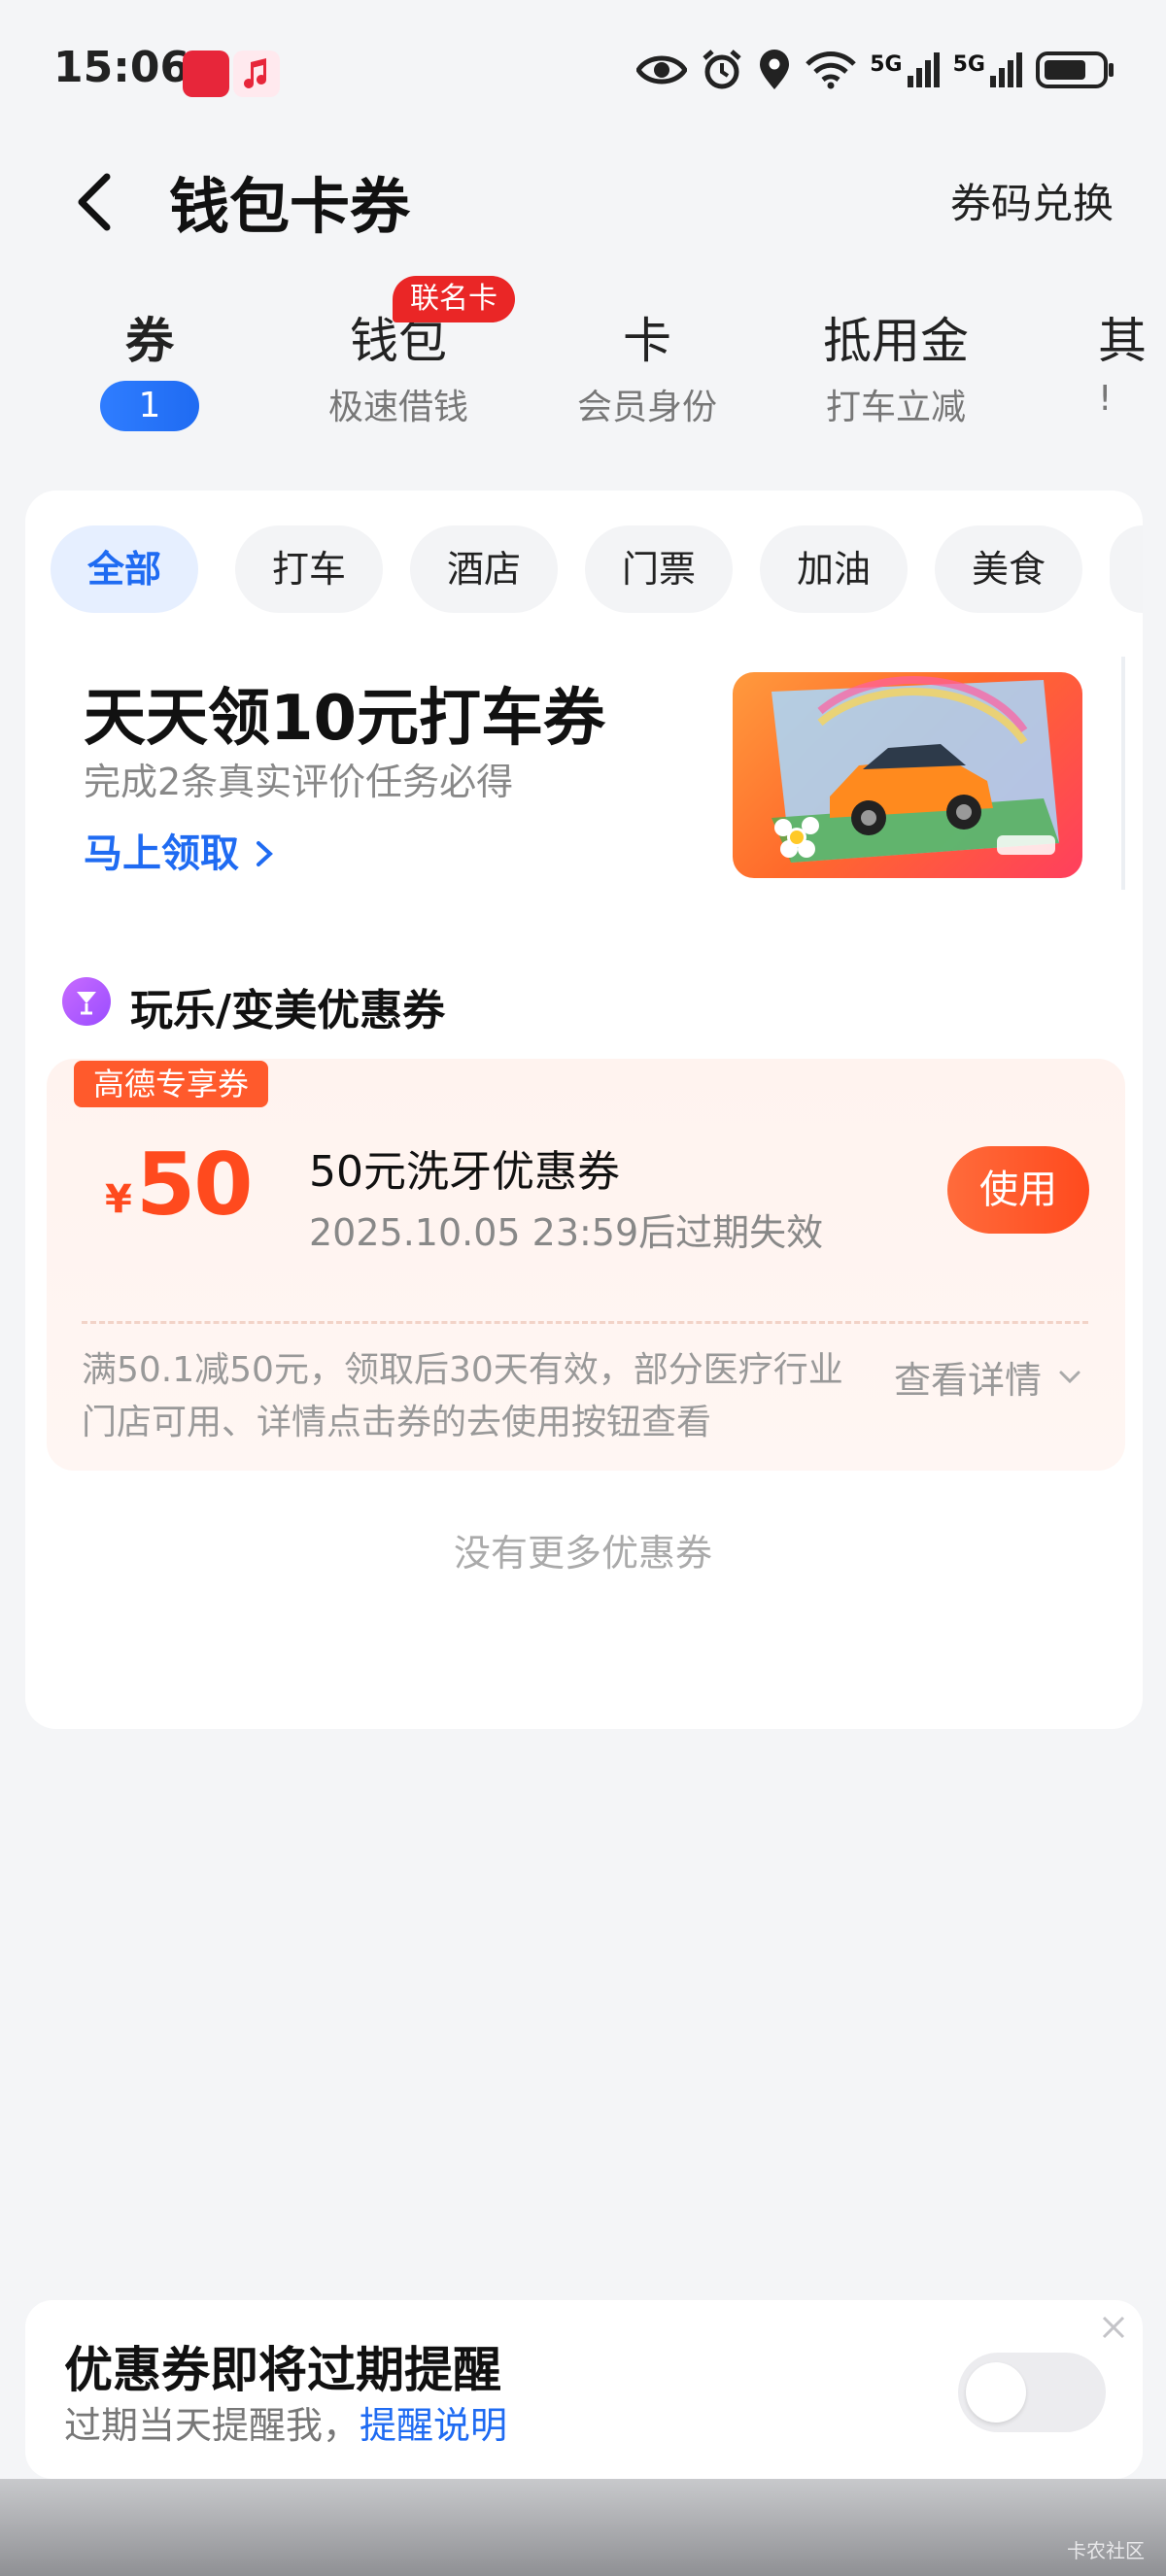 This screenshot has width=1166, height=2576. Describe the element at coordinates (1069, 1377) in the screenshot. I see `chevron-down-icon` at that location.